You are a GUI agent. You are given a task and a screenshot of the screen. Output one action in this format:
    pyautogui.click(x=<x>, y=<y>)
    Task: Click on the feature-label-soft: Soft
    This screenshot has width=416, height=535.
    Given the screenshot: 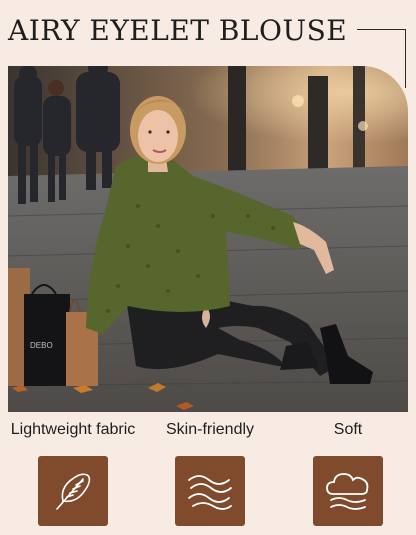 What is the action you would take?
    pyautogui.click(x=348, y=429)
    